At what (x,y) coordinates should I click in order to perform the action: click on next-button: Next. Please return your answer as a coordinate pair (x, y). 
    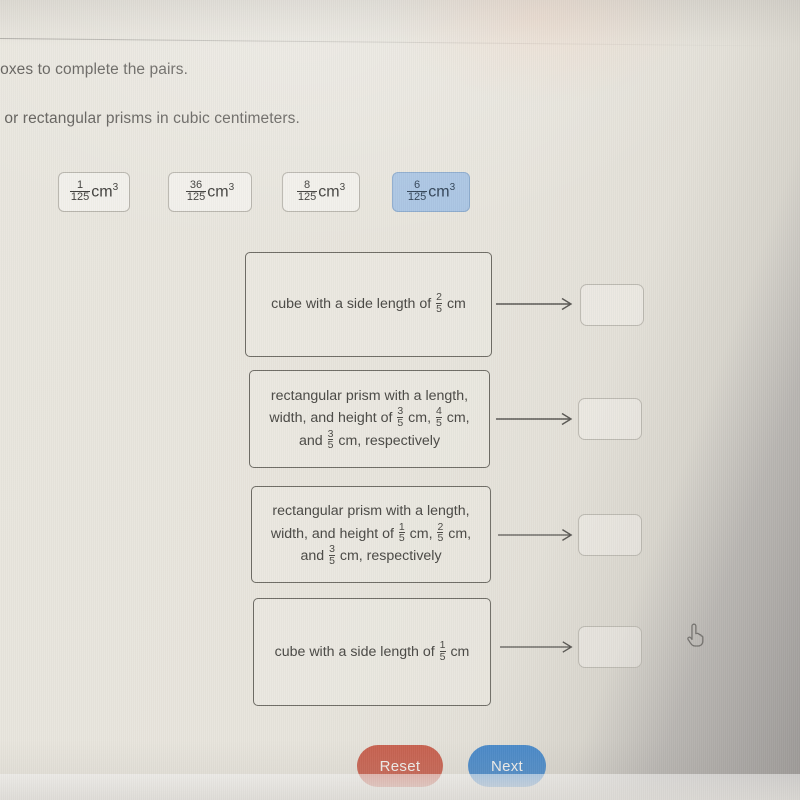
    Looking at the image, I should click on (507, 766).